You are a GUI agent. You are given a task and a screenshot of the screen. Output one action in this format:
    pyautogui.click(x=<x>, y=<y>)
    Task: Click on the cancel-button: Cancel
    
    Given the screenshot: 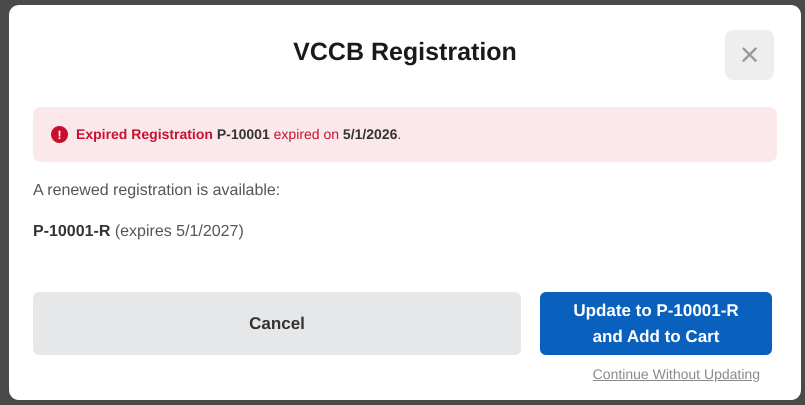 What is the action you would take?
    pyautogui.click(x=277, y=323)
    